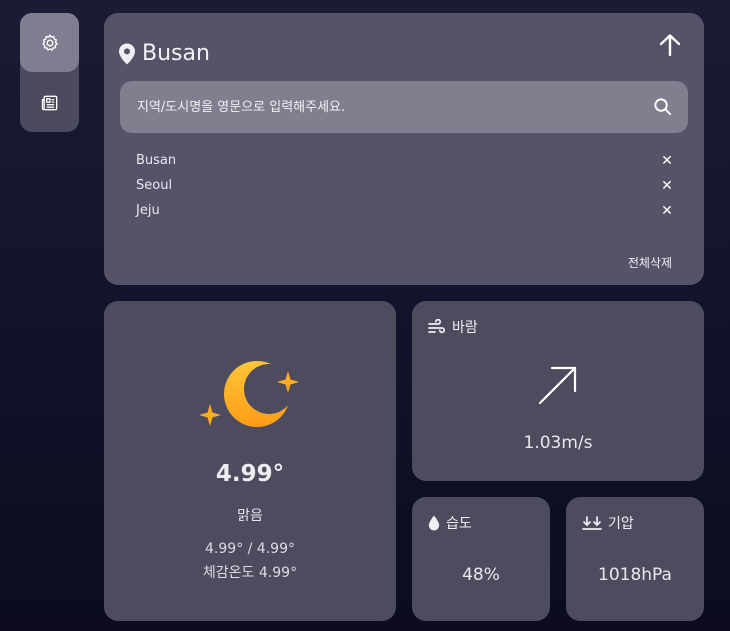 The height and width of the screenshot is (631, 730). I want to click on news-button, so click(49, 102).